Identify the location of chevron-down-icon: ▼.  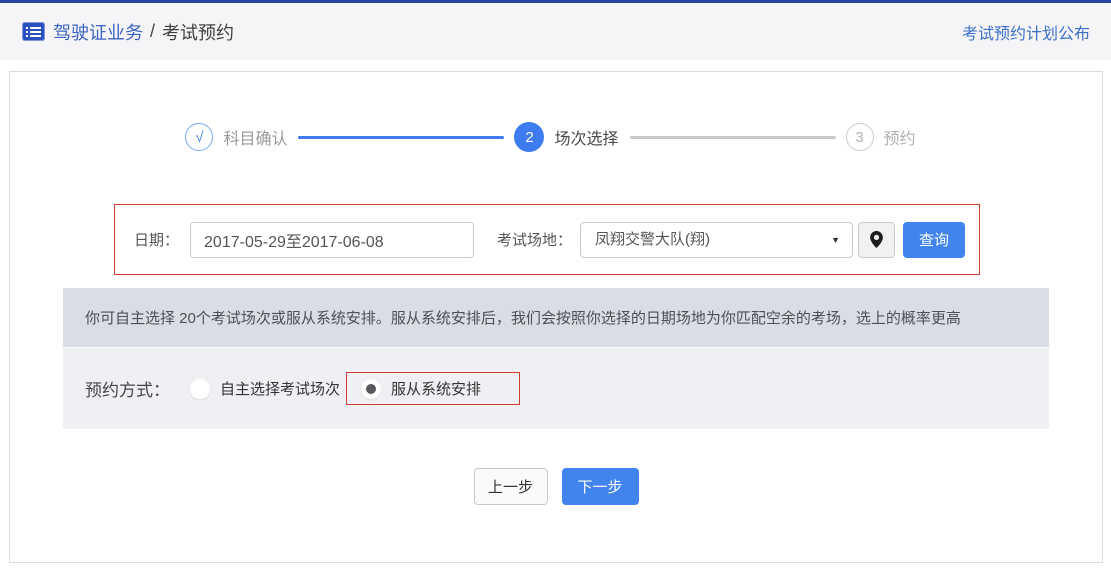
(836, 239).